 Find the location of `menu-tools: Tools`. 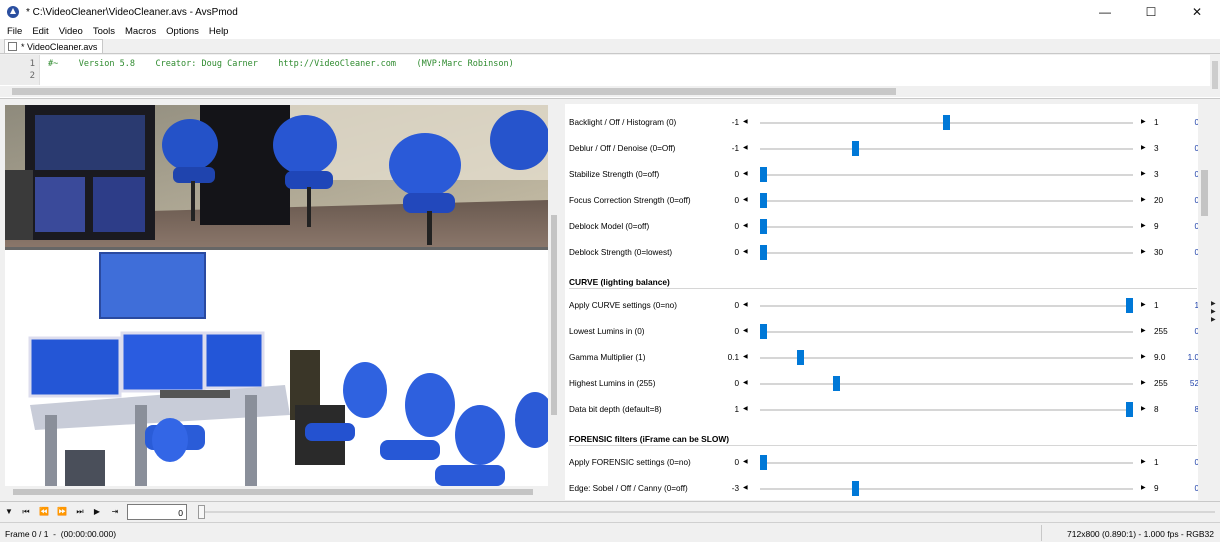

menu-tools: Tools is located at coordinates (104, 31).